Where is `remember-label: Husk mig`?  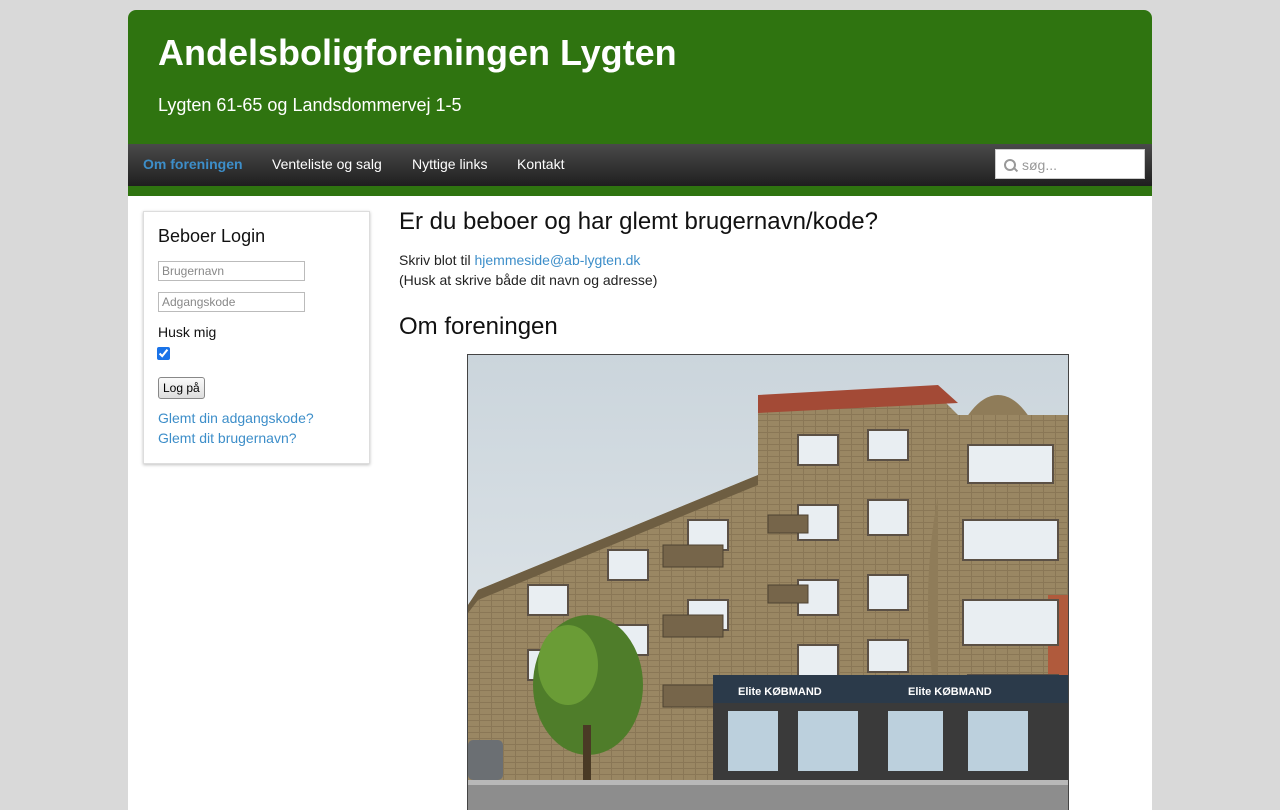
remember-label: Husk mig is located at coordinates (187, 332).